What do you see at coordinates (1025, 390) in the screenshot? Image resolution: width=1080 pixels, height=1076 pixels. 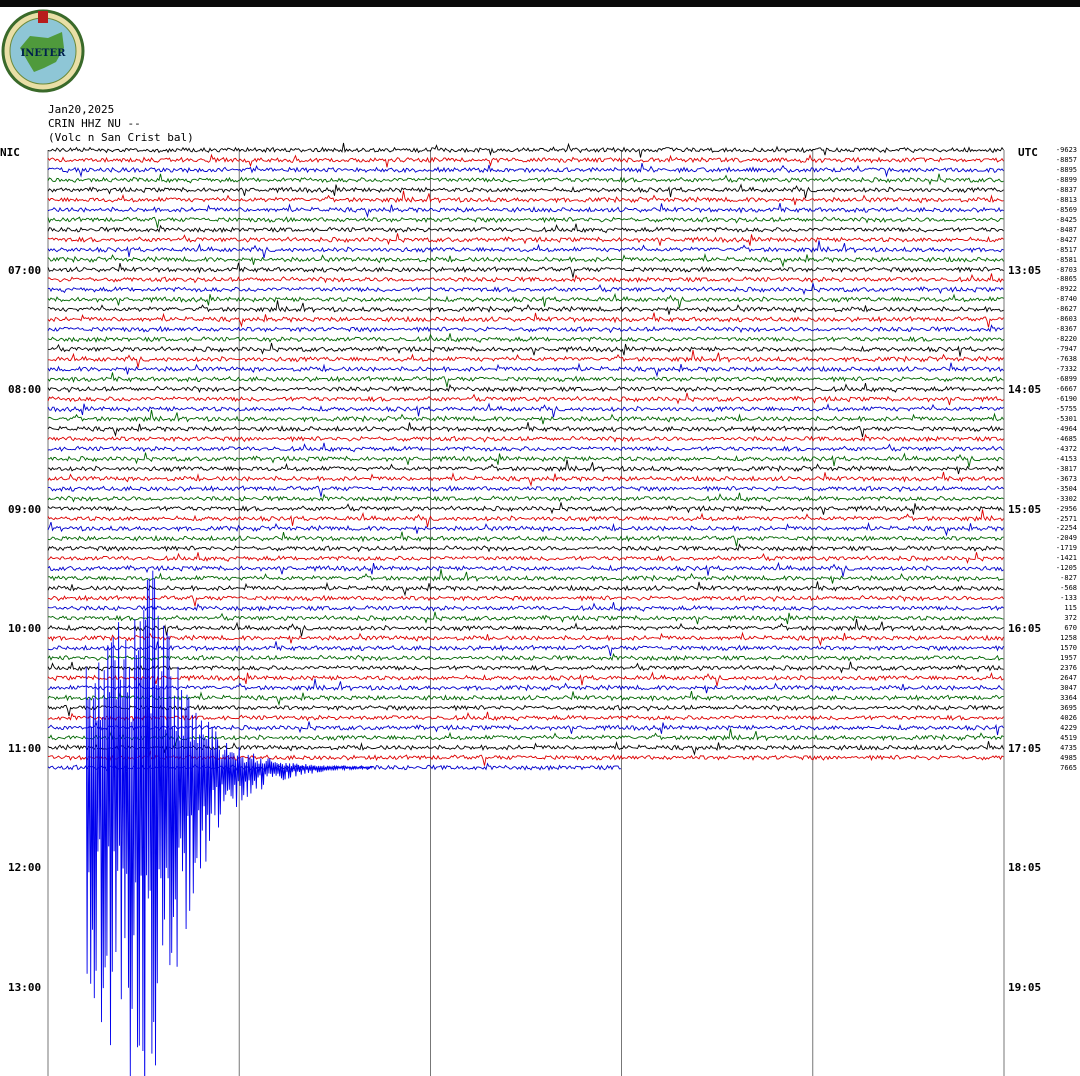 I see `utc-time-label: 14:05` at bounding box center [1025, 390].